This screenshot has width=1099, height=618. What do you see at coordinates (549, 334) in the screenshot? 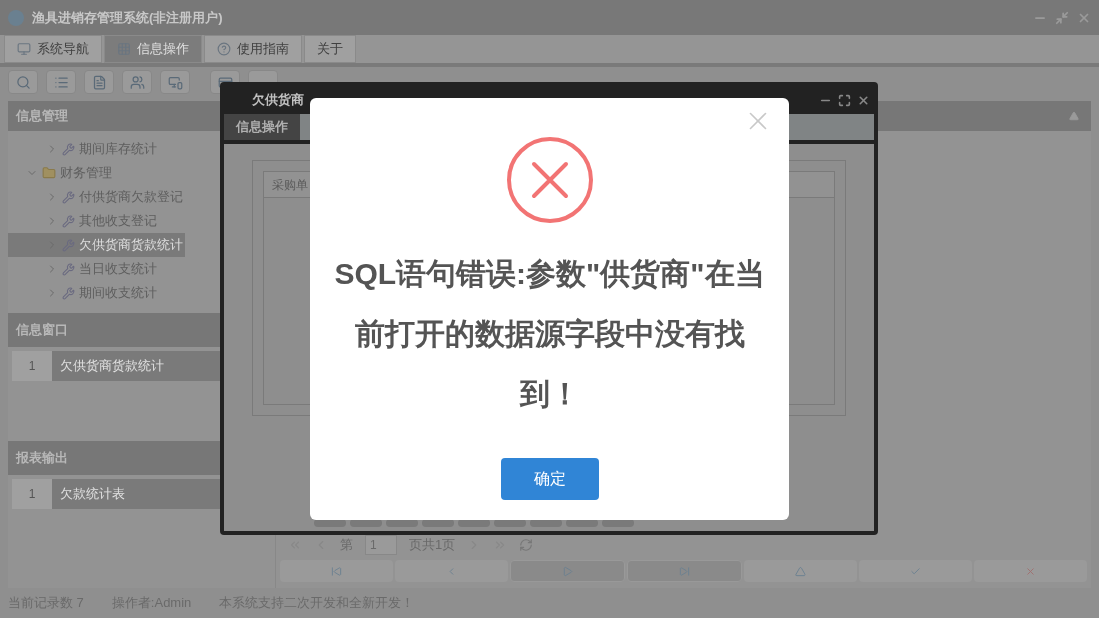
I see `alert-message: SQL语句错误:参数"供货商"在当前打开的数据源字段中没有找到！` at bounding box center [549, 334].